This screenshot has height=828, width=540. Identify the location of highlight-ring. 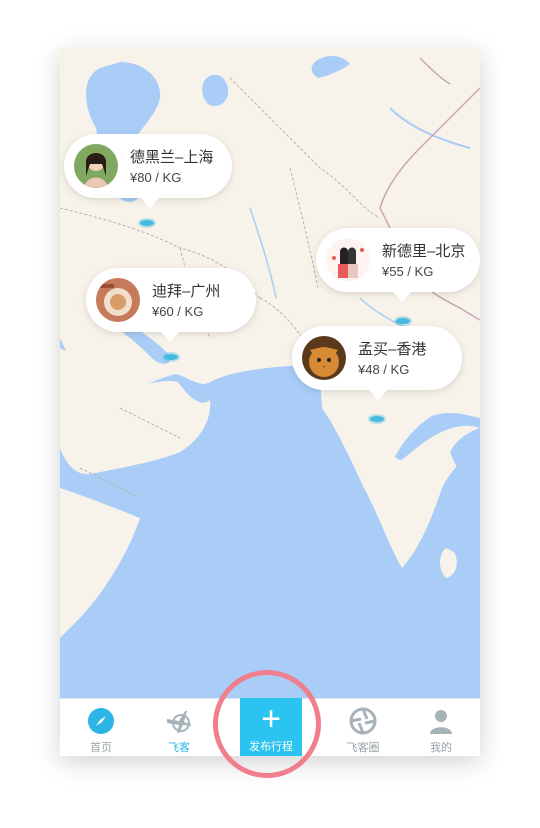
(267, 724).